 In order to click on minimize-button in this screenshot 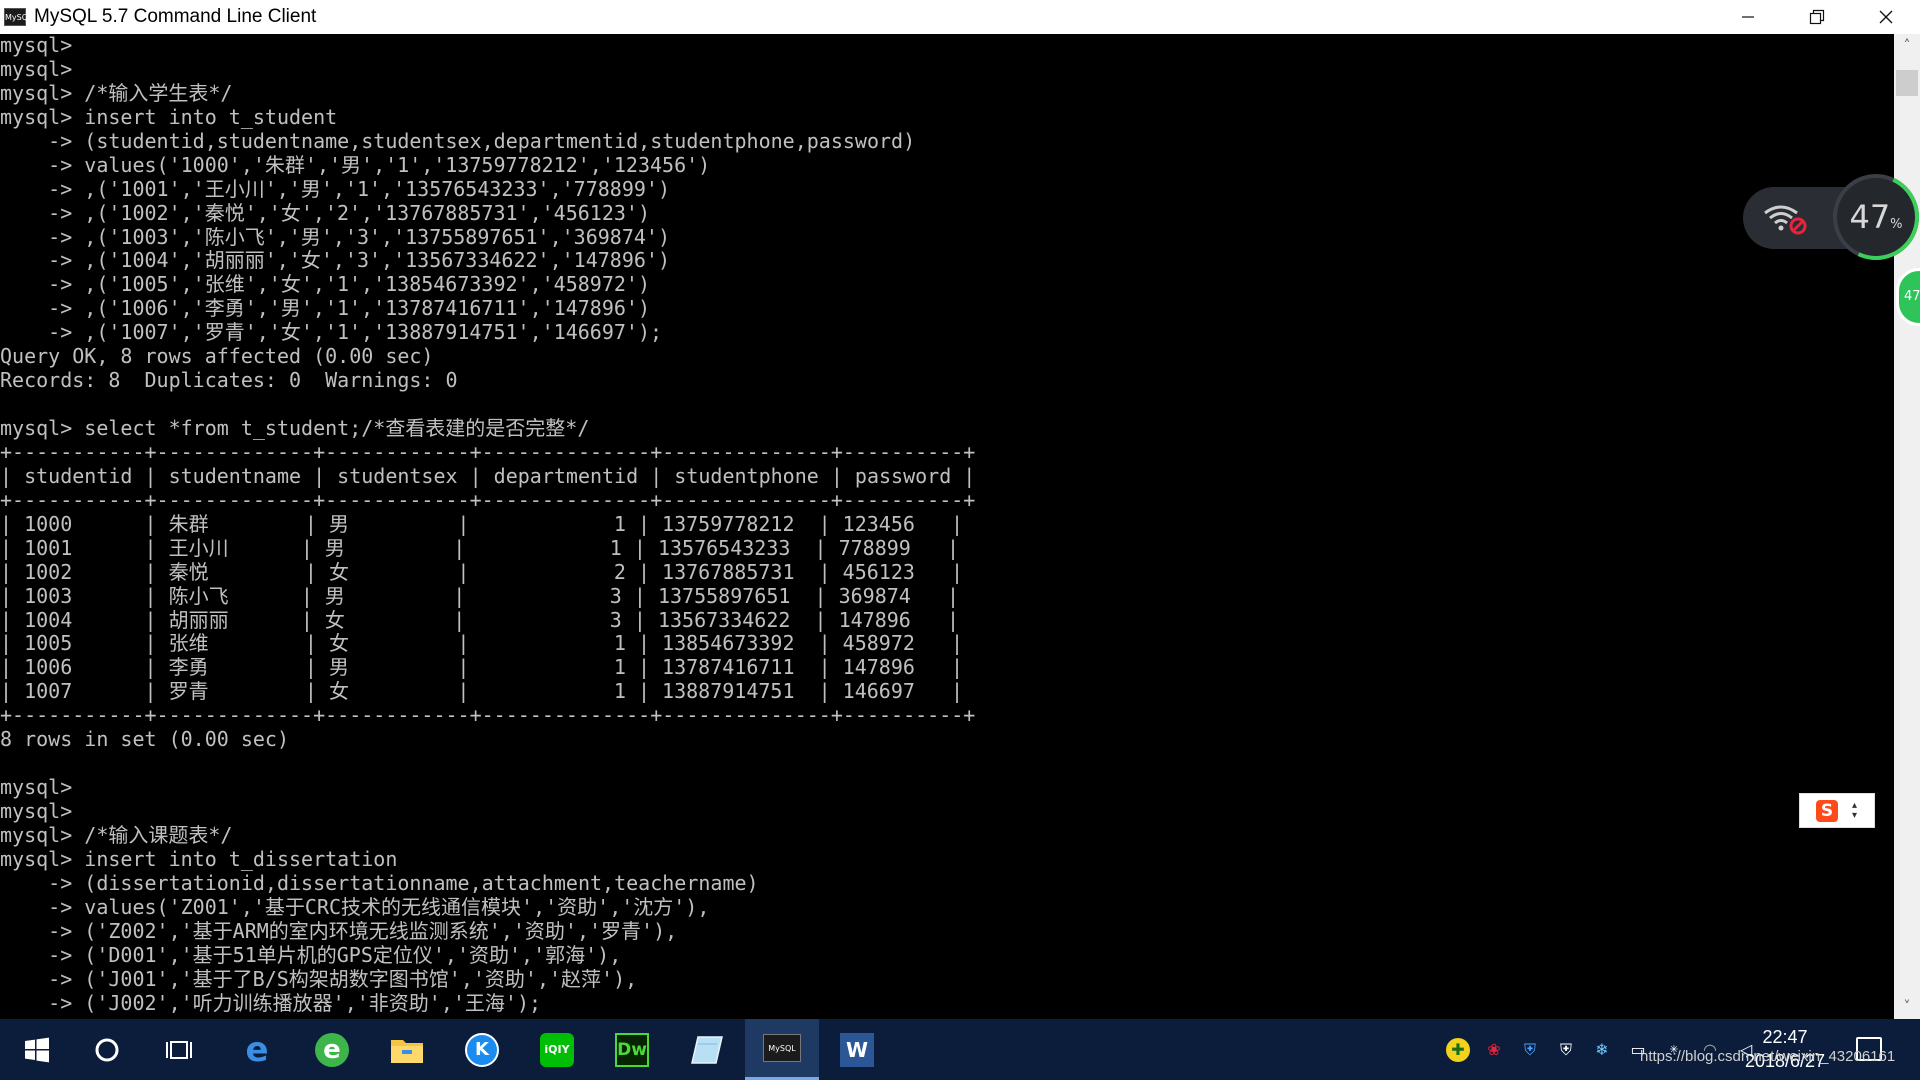, I will do `click(1747, 17)`.